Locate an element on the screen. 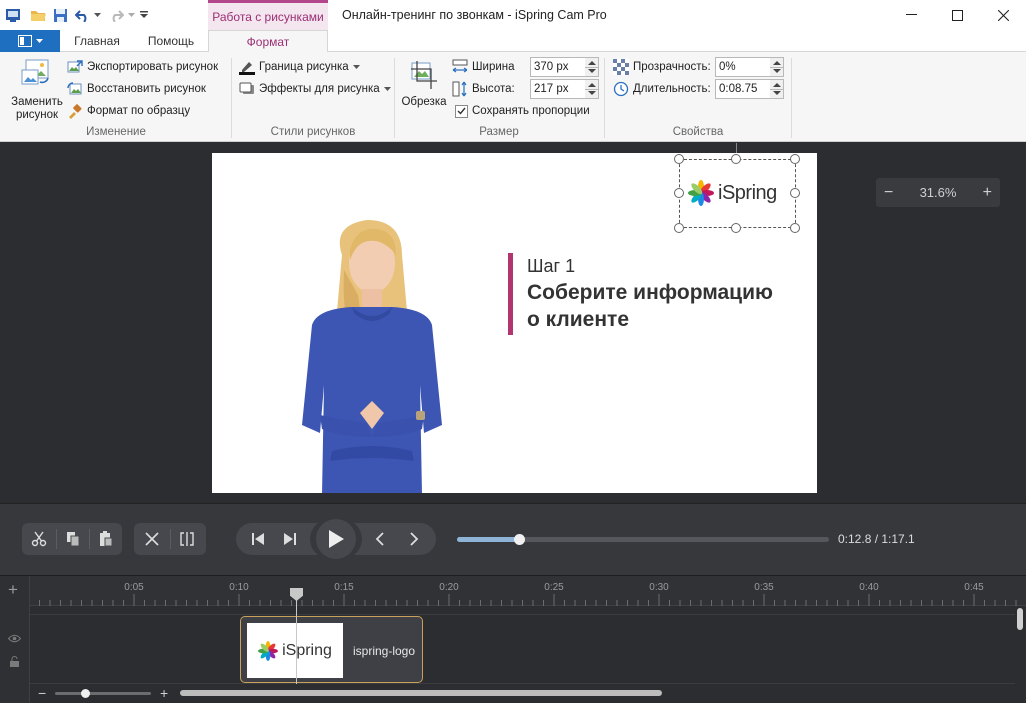 This screenshot has width=1026, height=703. resize-handle-e is located at coordinates (795, 193).